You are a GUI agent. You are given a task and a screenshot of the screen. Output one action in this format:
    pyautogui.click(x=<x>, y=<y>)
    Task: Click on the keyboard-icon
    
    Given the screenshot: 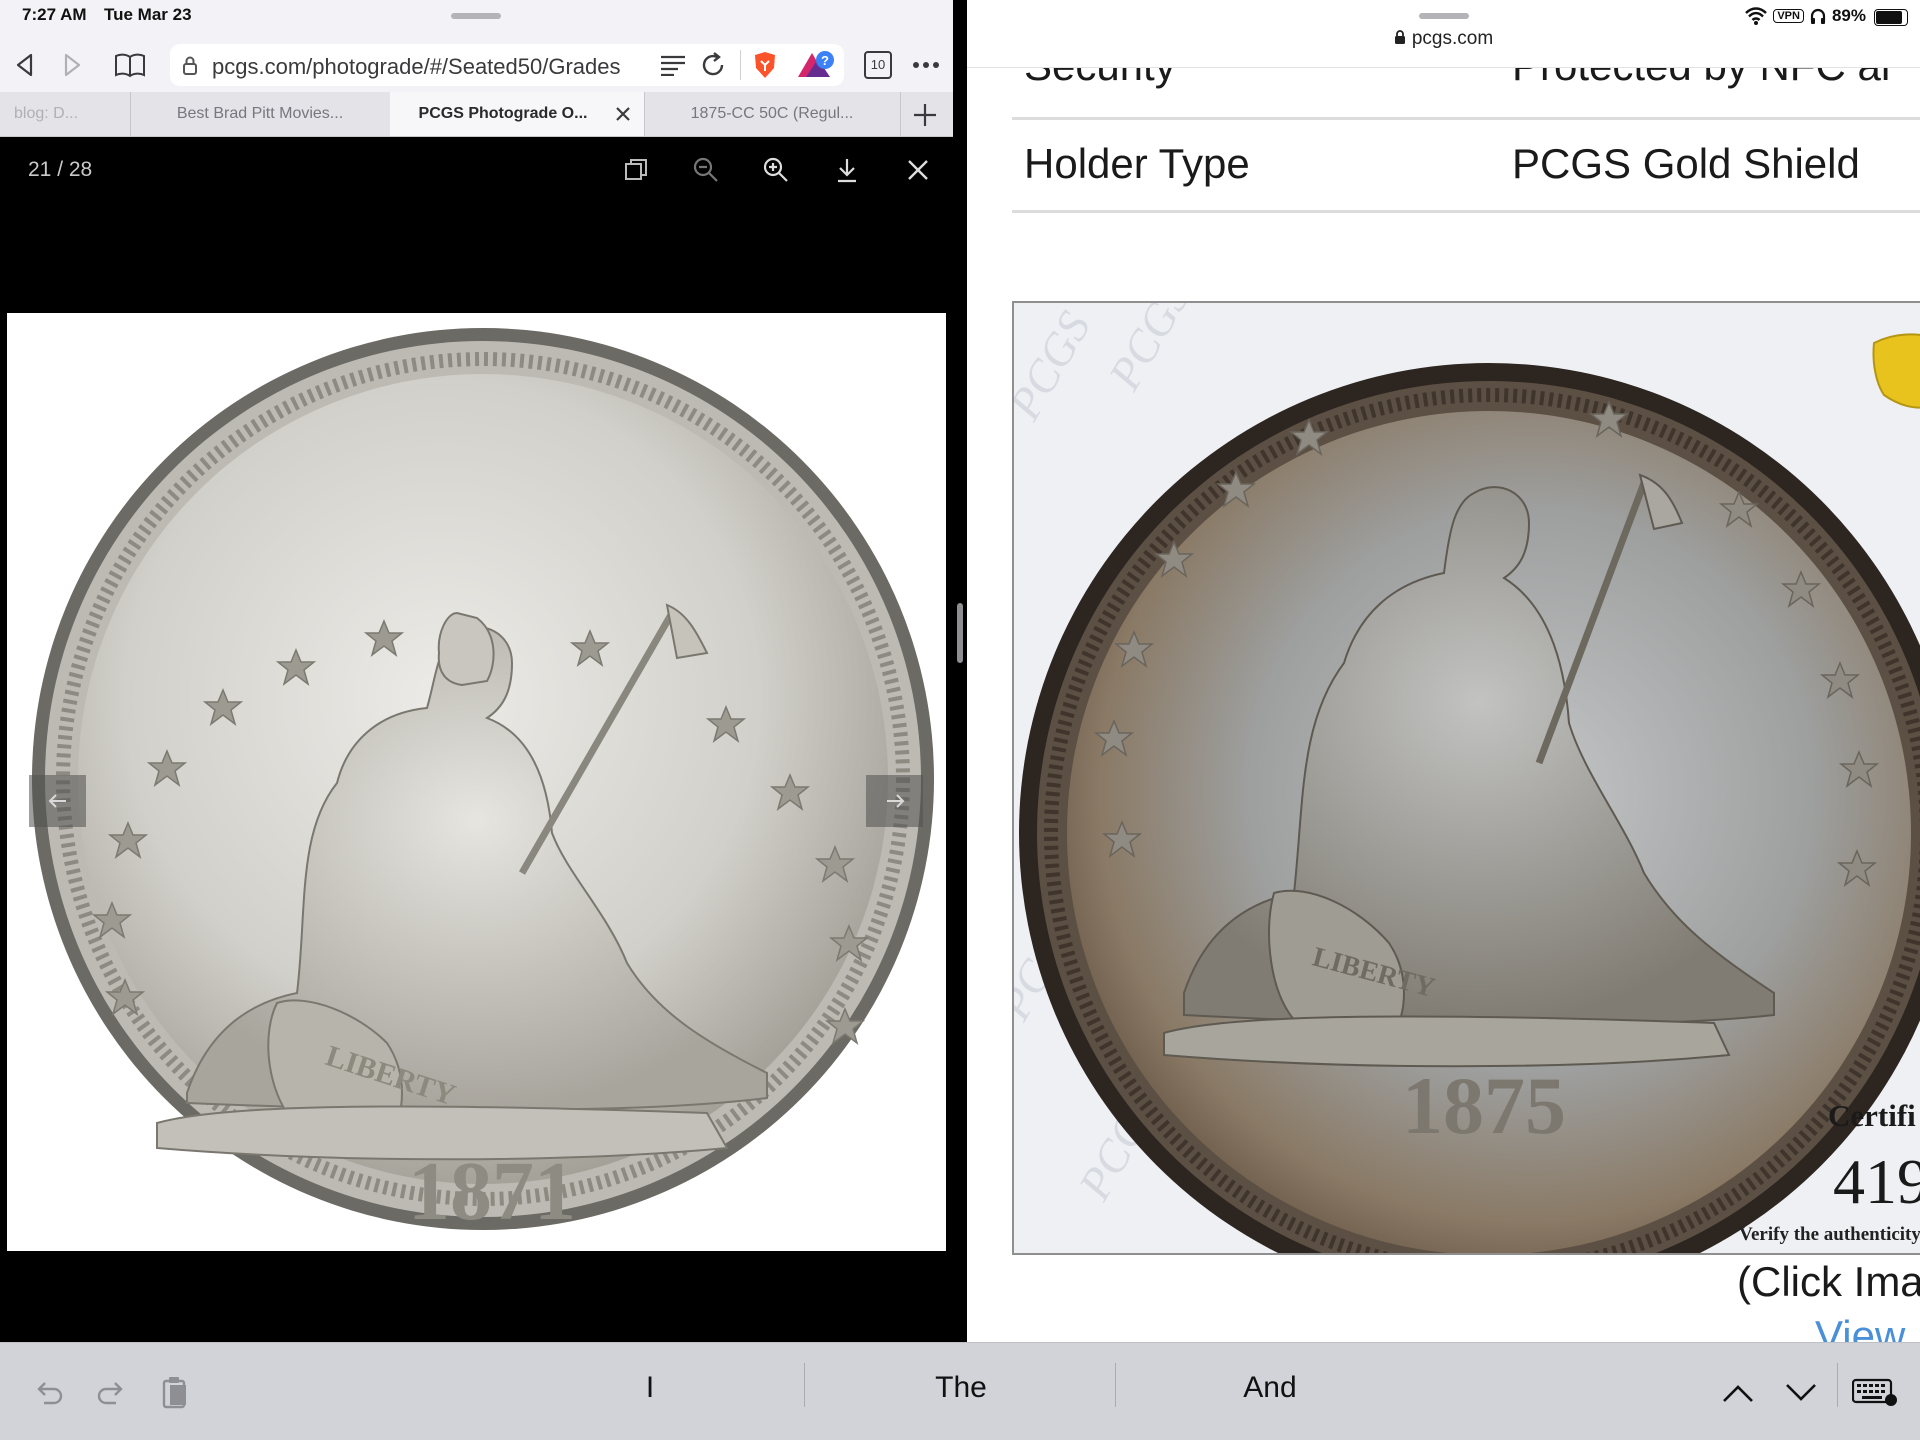 What is the action you would take?
    pyautogui.click(x=1874, y=1392)
    